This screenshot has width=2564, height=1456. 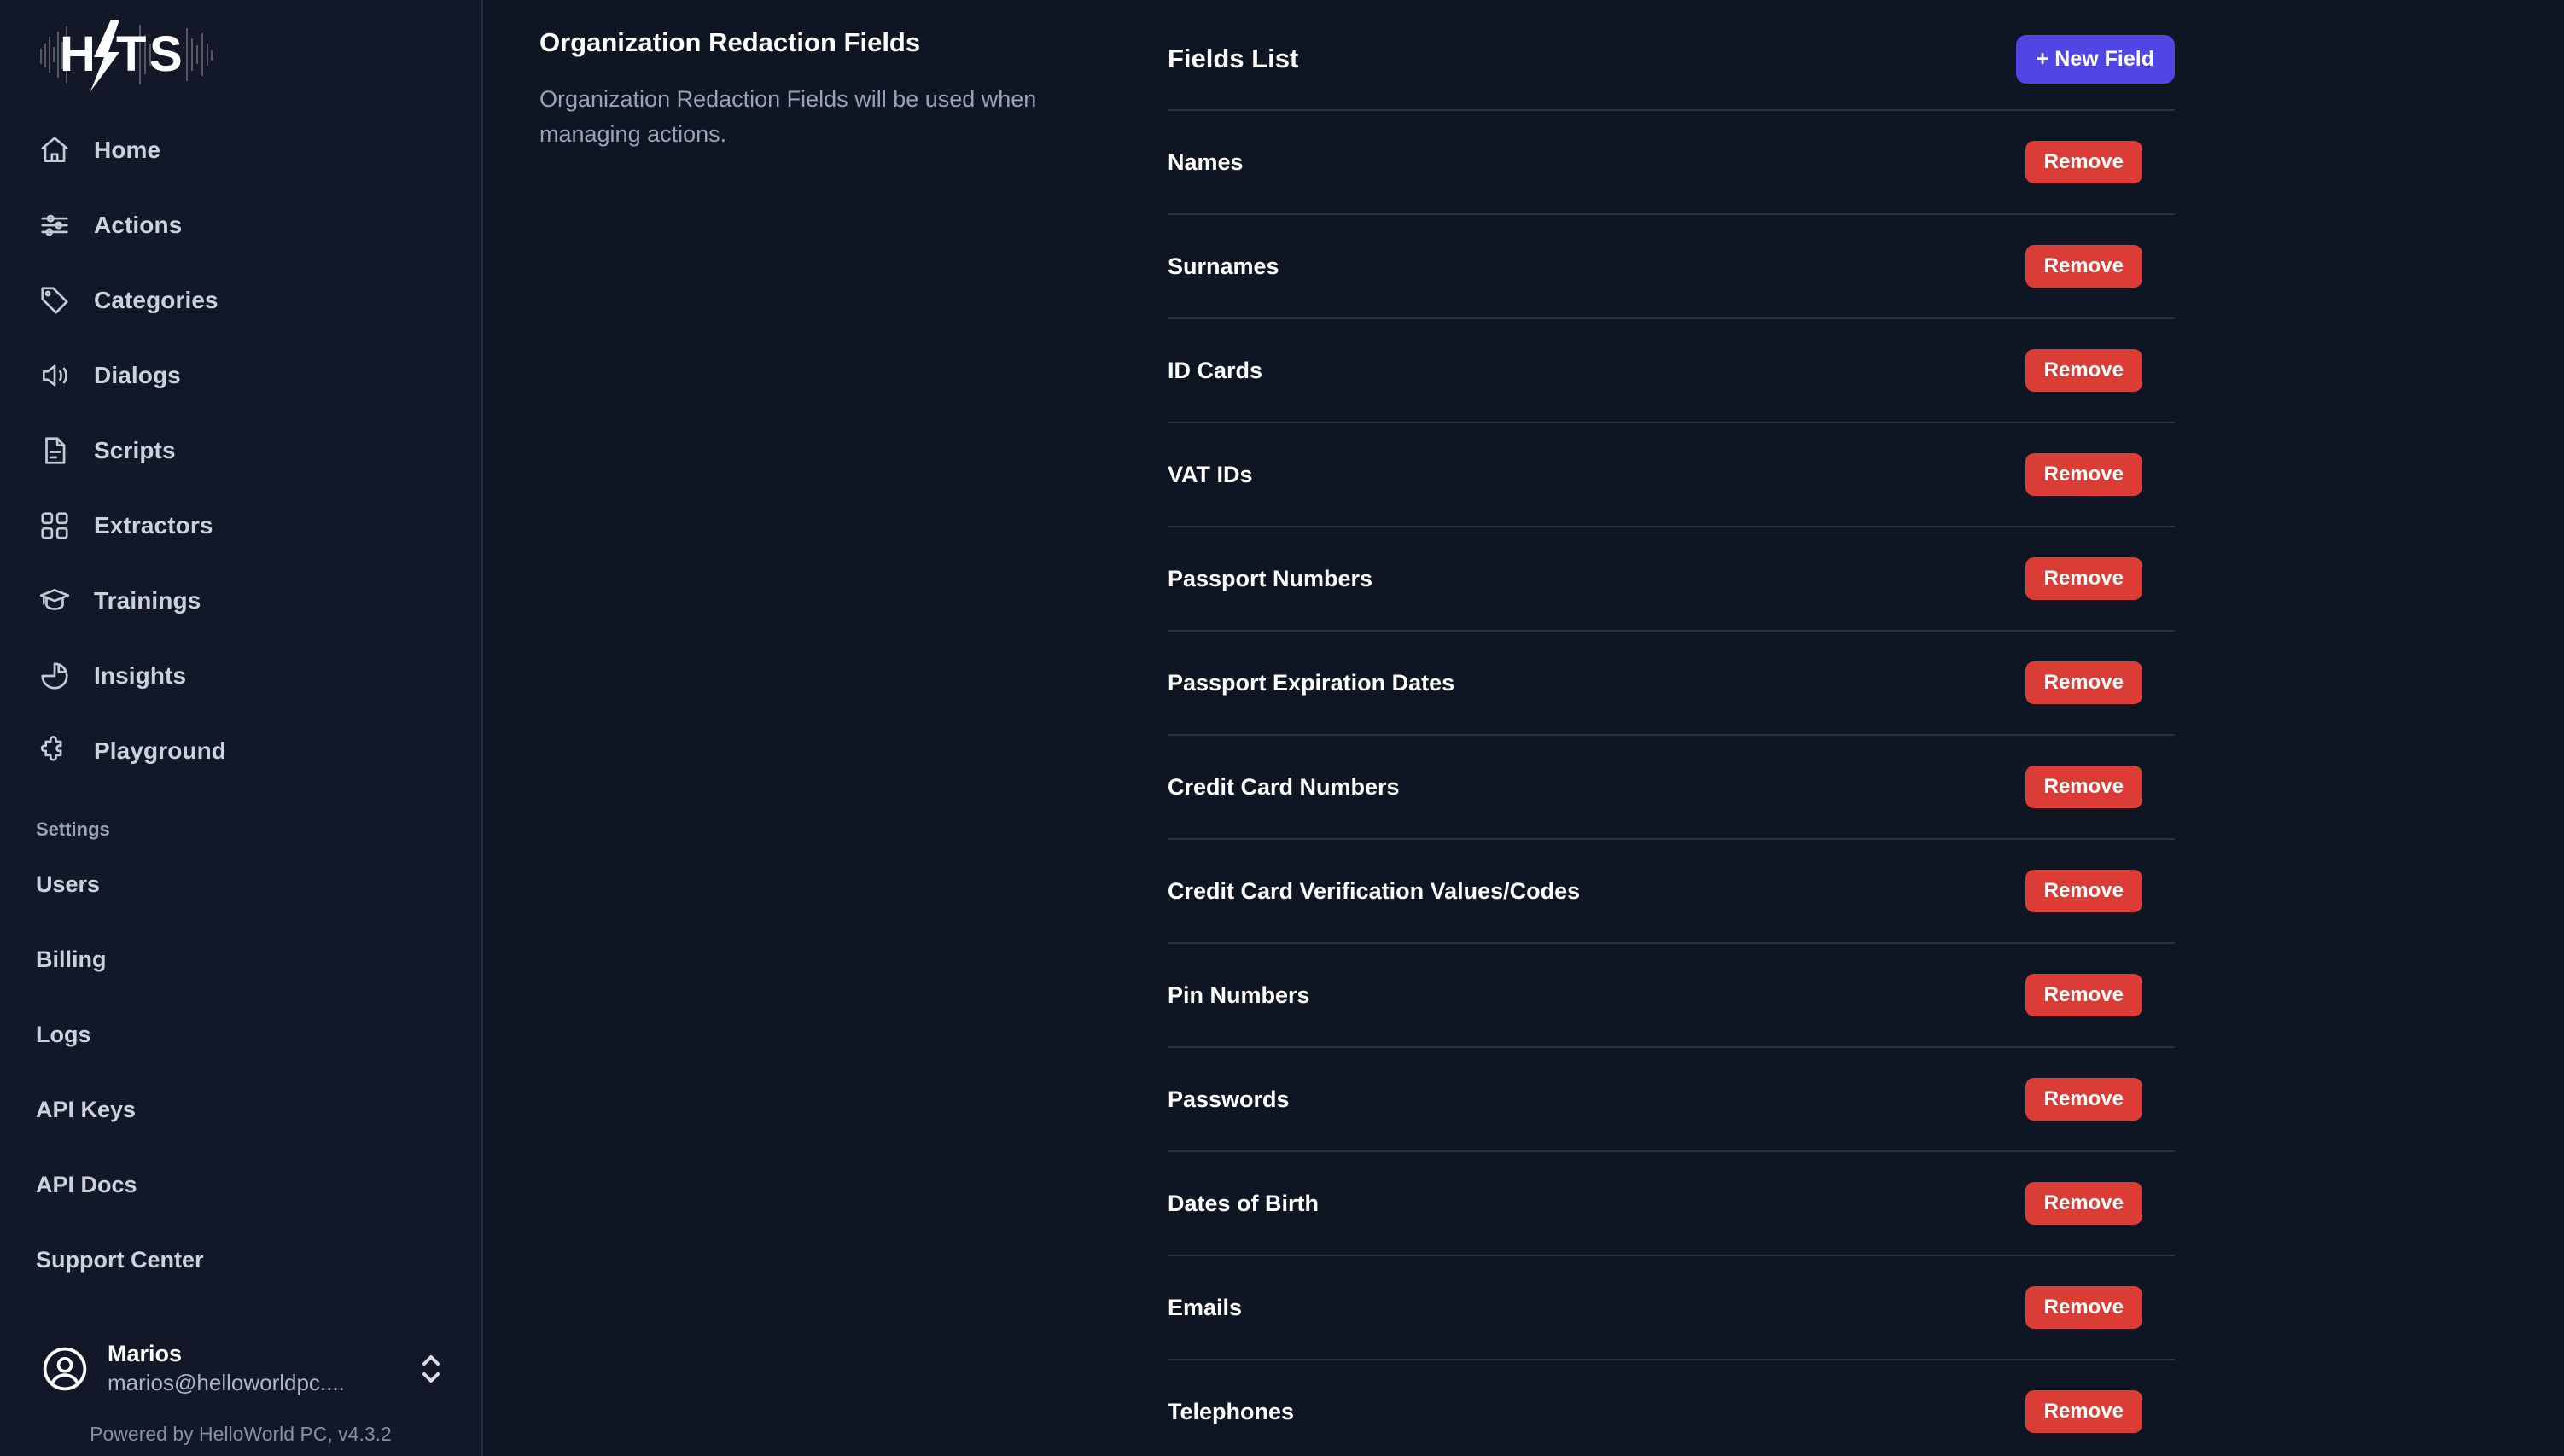 What do you see at coordinates (1239, 995) in the screenshot?
I see `field-label: Pin Numbers` at bounding box center [1239, 995].